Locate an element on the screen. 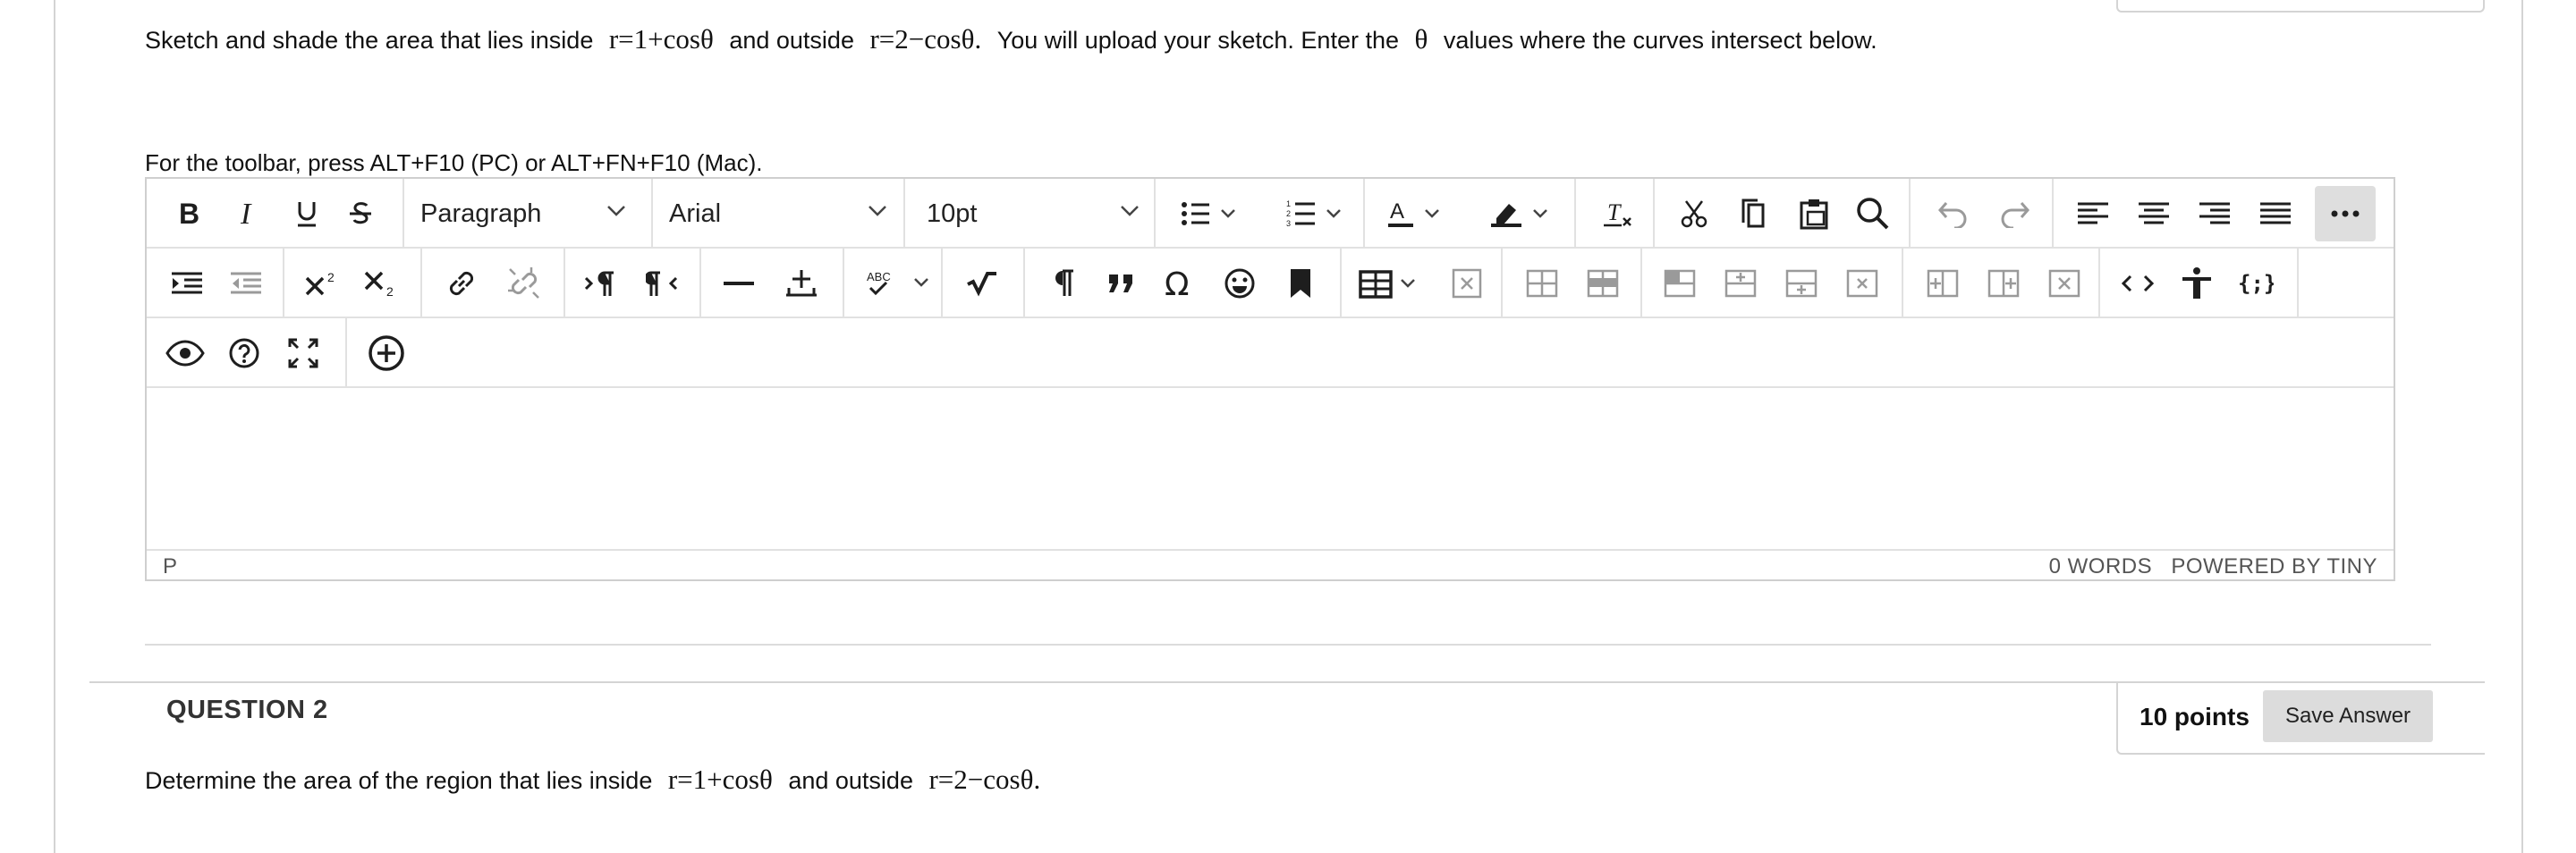  highlight-icon is located at coordinates (1522, 214).